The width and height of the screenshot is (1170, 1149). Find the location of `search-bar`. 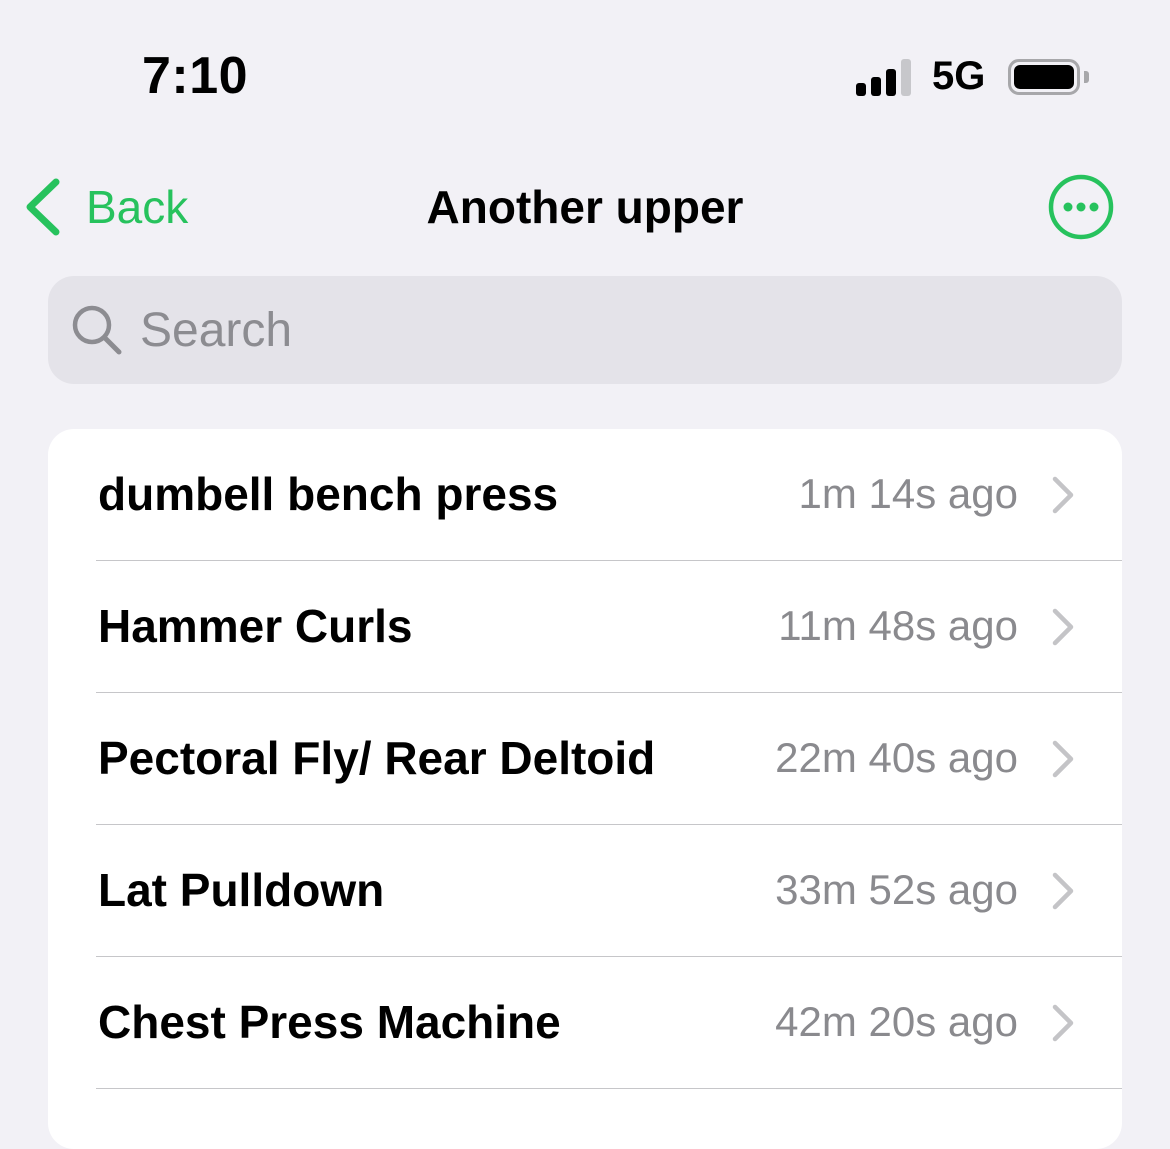

search-bar is located at coordinates (585, 330).